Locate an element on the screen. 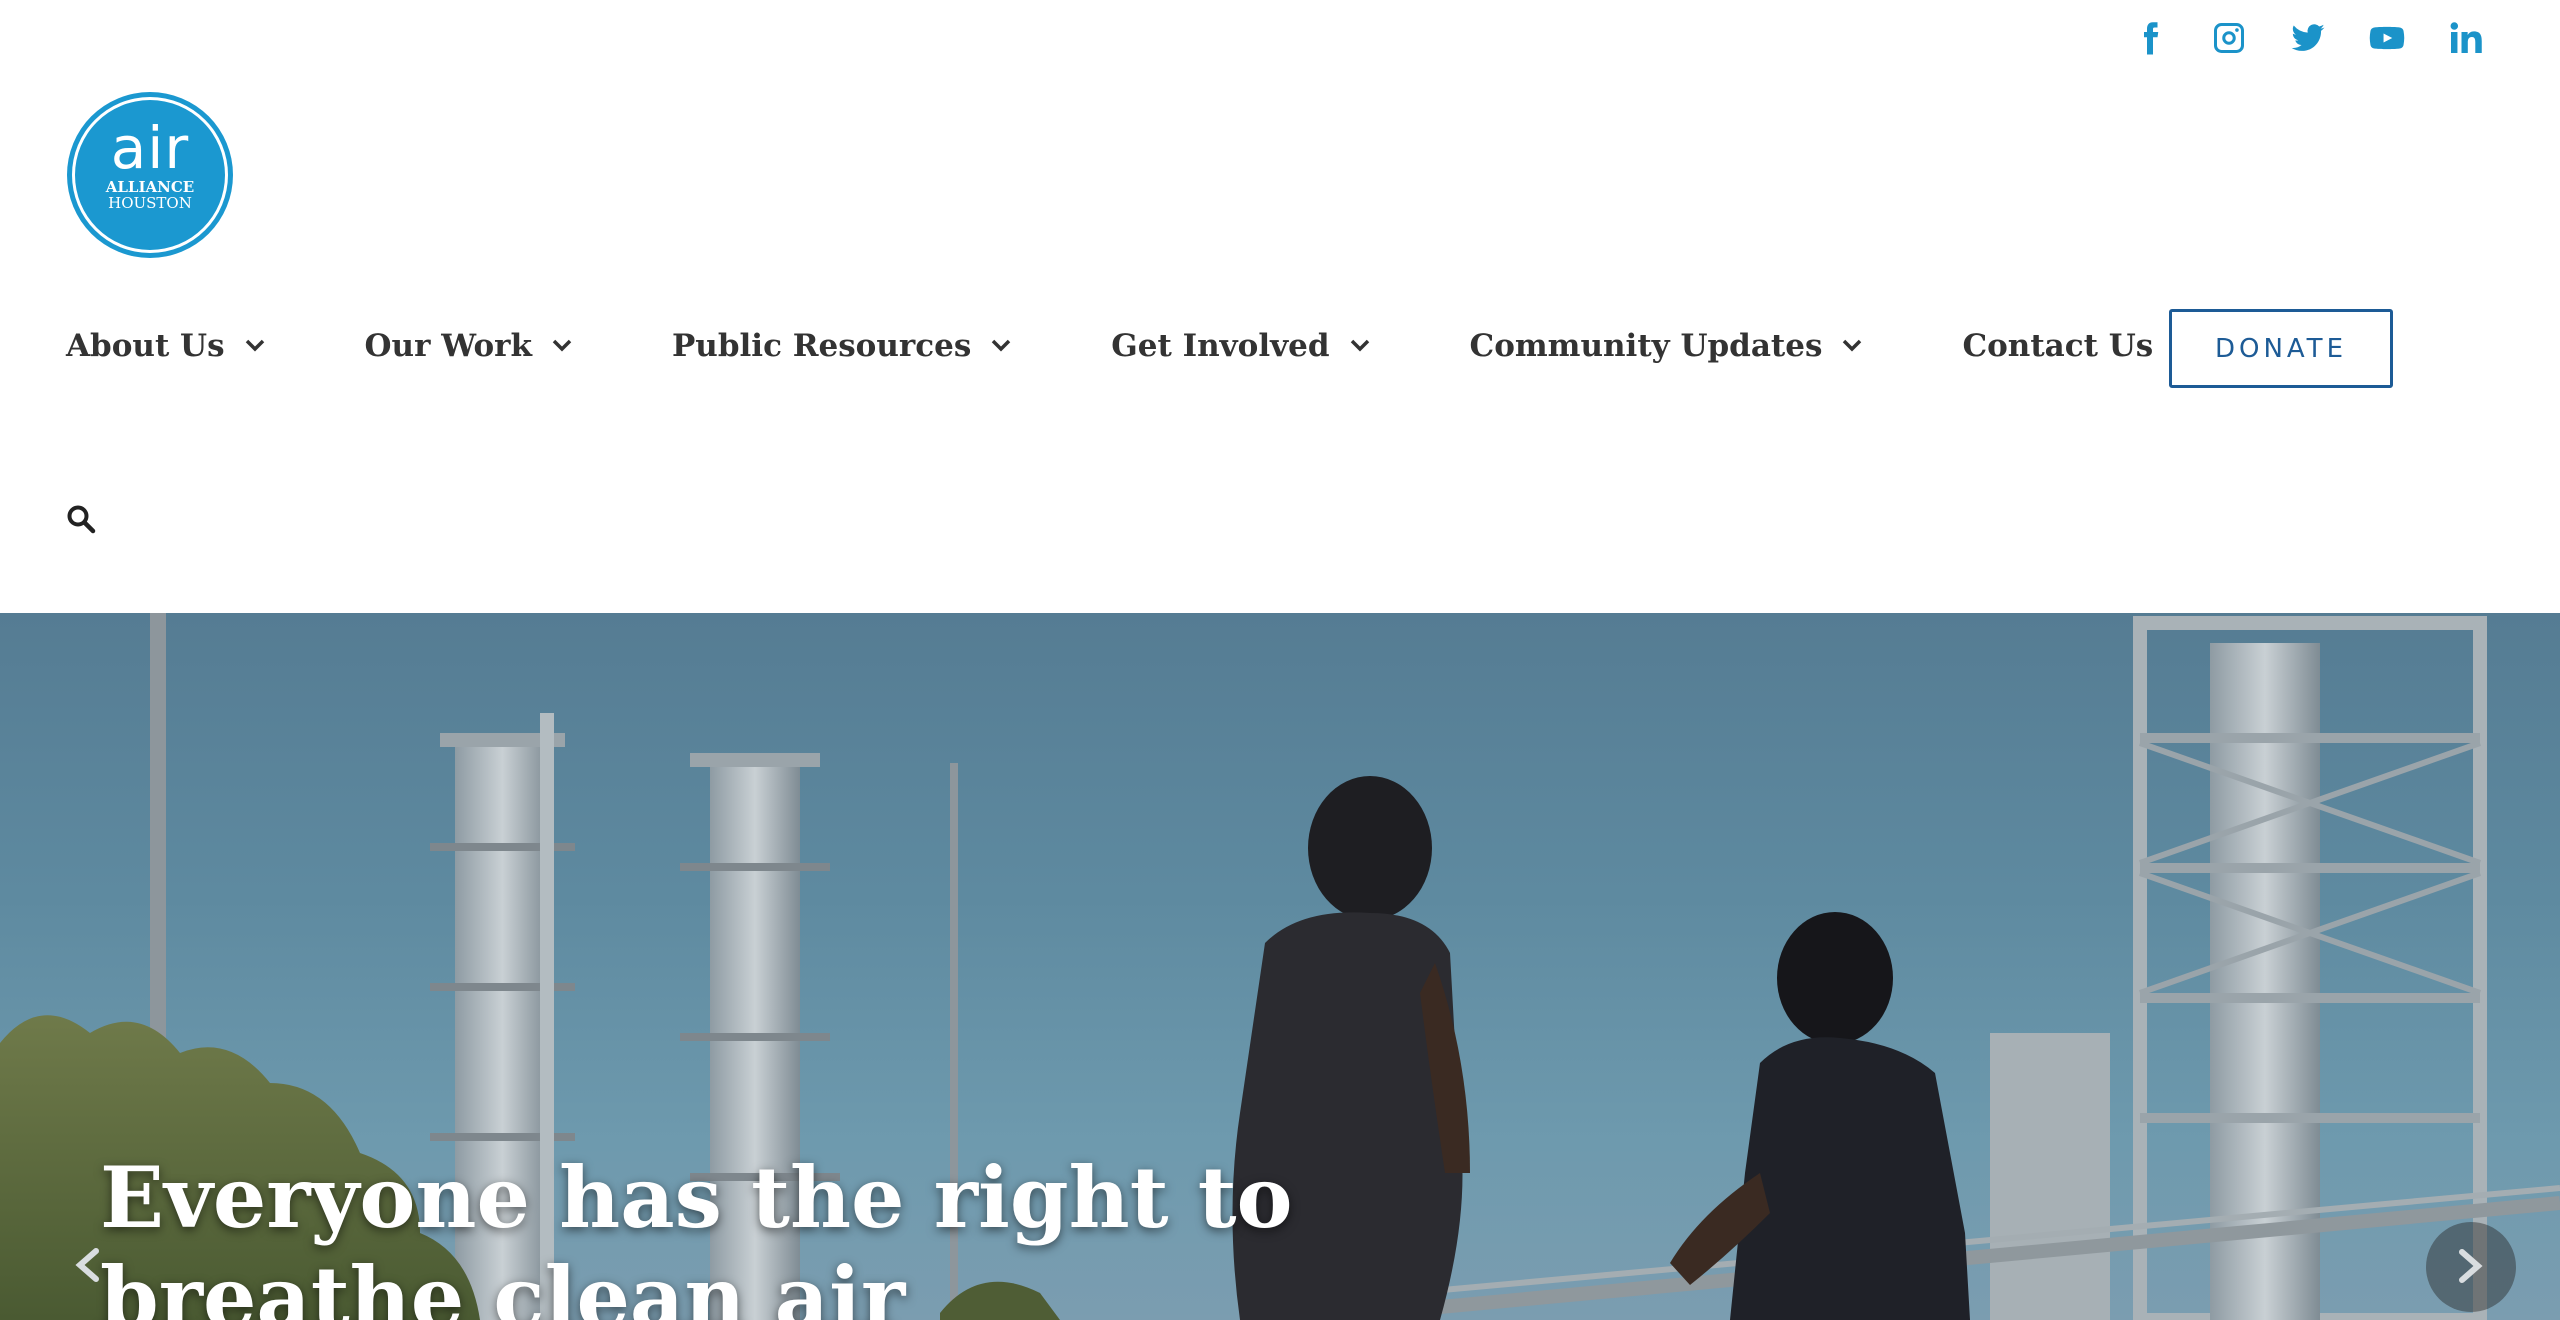 The width and height of the screenshot is (2560, 1320). nav-item-community-updates: Community Updates is located at coordinates (1666, 346).